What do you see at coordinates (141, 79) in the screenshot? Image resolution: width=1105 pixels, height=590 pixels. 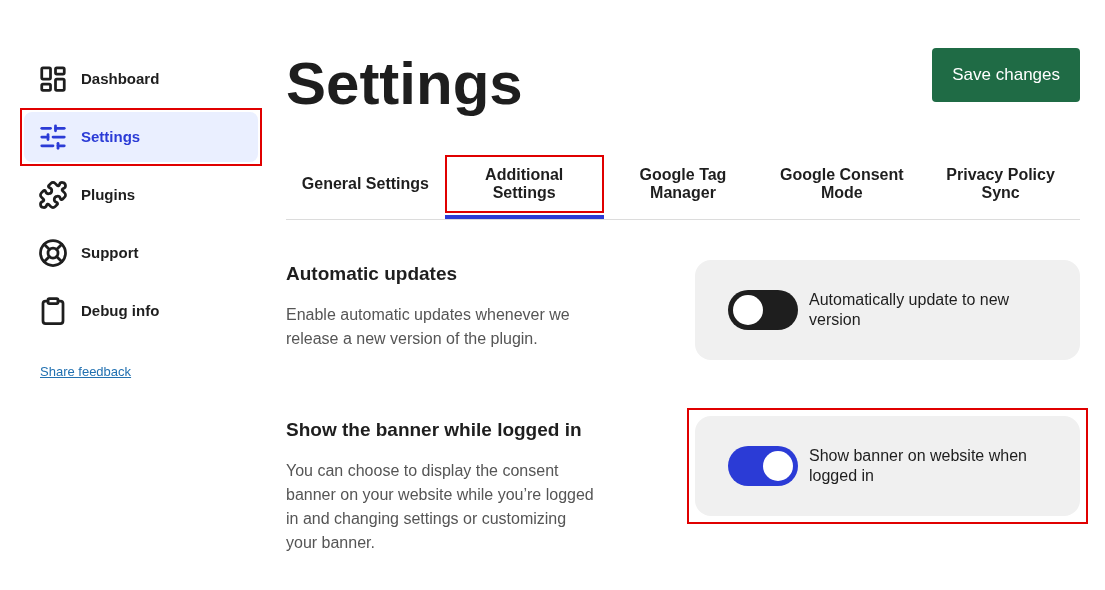 I see `sidebar-item: Dashboard` at bounding box center [141, 79].